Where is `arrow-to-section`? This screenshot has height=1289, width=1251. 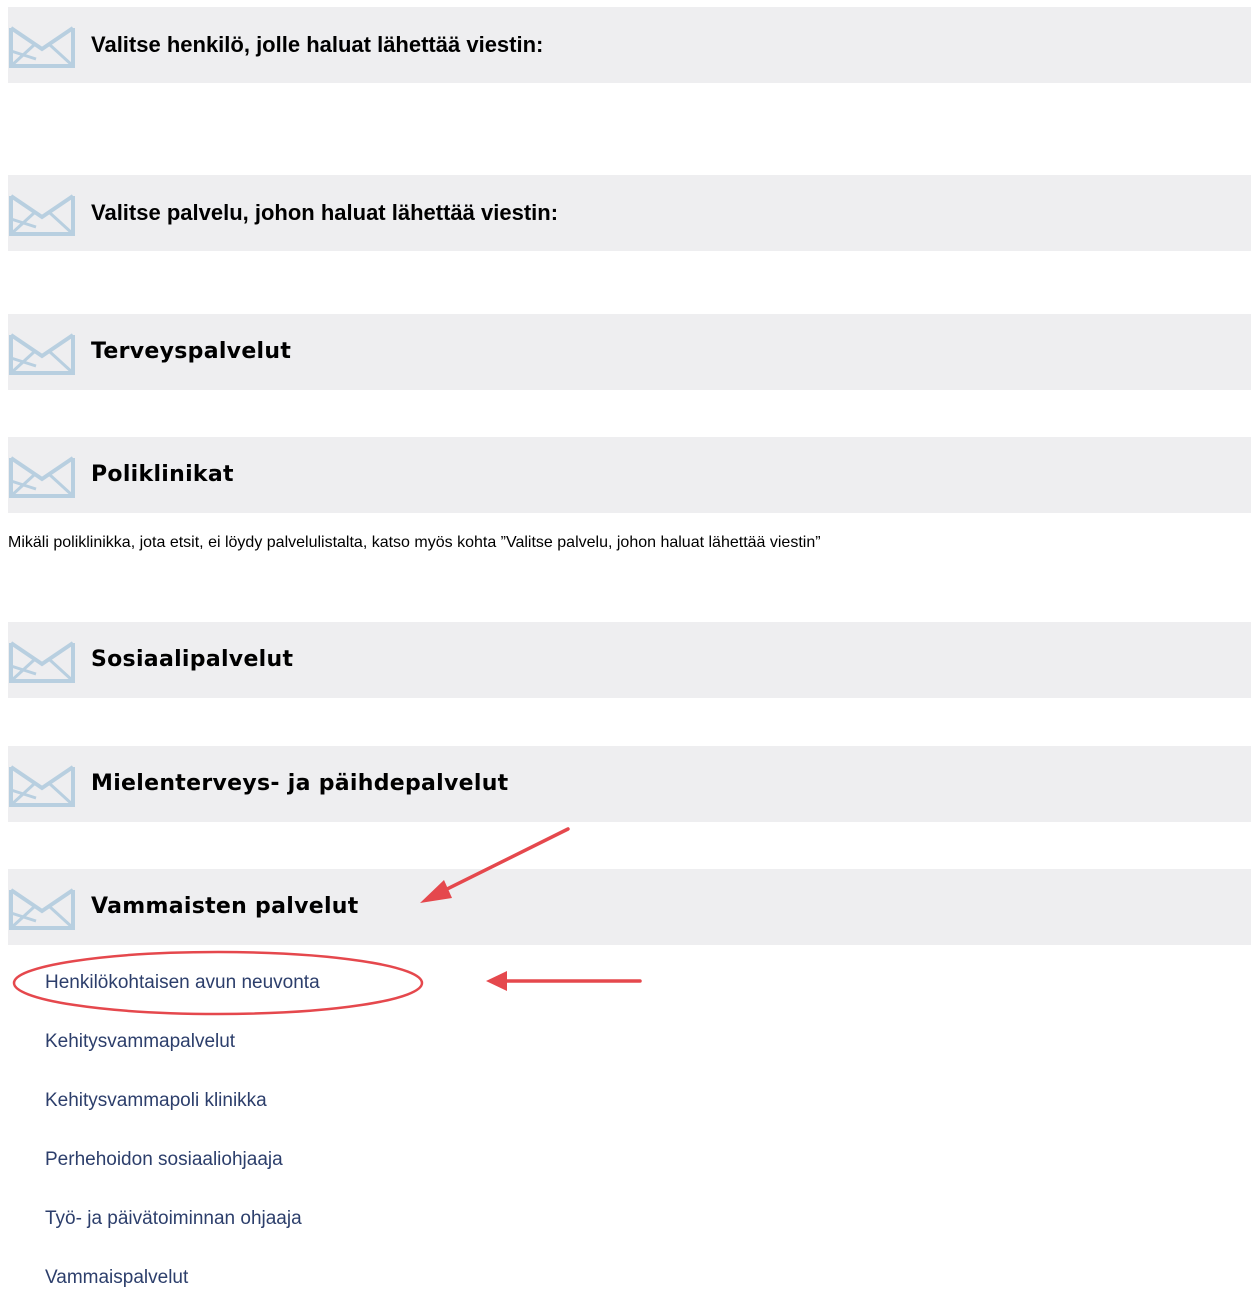 arrow-to-section is located at coordinates (495, 865).